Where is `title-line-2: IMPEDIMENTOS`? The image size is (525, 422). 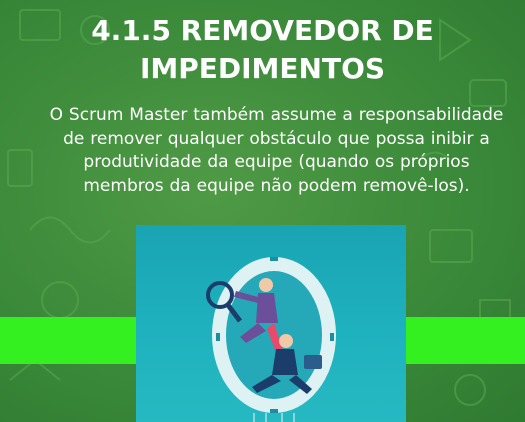 title-line-2: IMPEDIMENTOS is located at coordinates (262, 68).